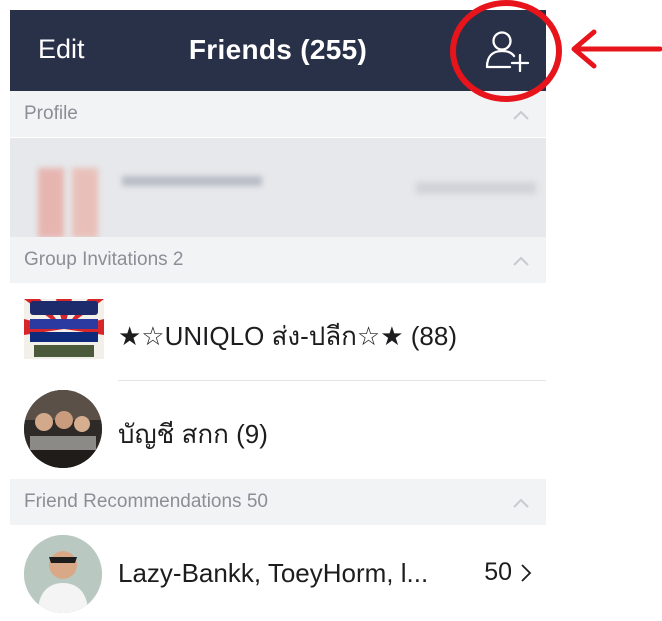 Image resolution: width=662 pixels, height=621 pixels. Describe the element at coordinates (104, 259) in the screenshot. I see `section-label-group-invitations: Group Invitations 2` at that location.